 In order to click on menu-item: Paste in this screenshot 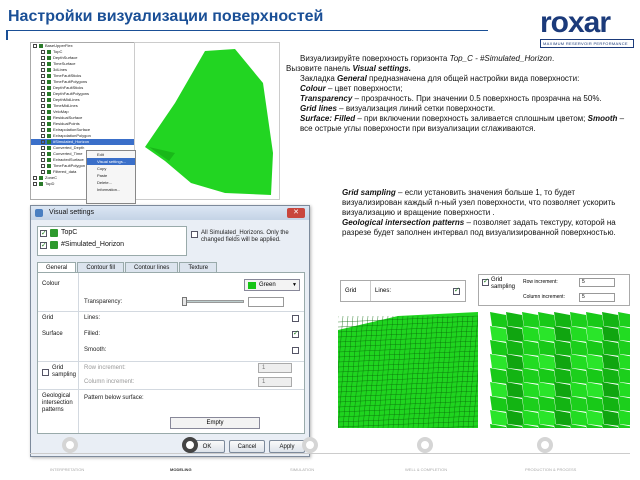, I will do `click(111, 175)`.